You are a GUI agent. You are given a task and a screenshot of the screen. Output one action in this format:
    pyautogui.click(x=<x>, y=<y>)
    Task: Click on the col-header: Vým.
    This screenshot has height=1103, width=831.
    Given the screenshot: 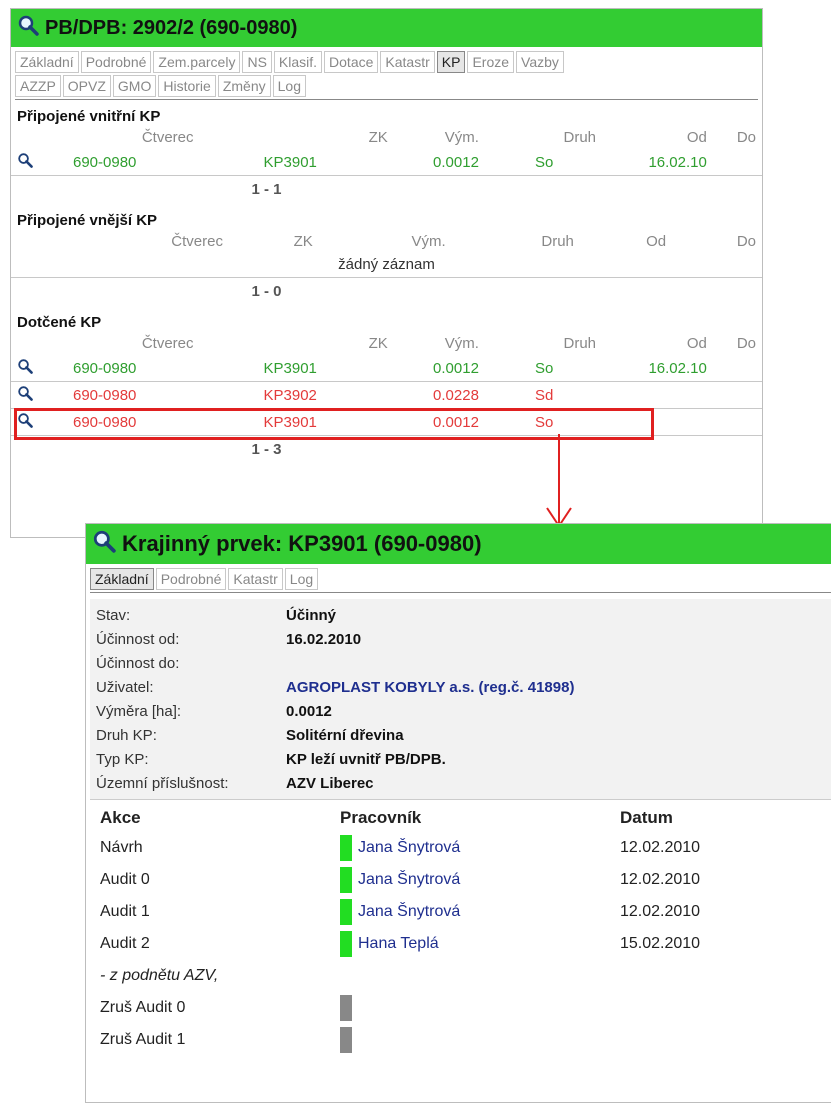 What is the action you would take?
    pyautogui.click(x=461, y=343)
    